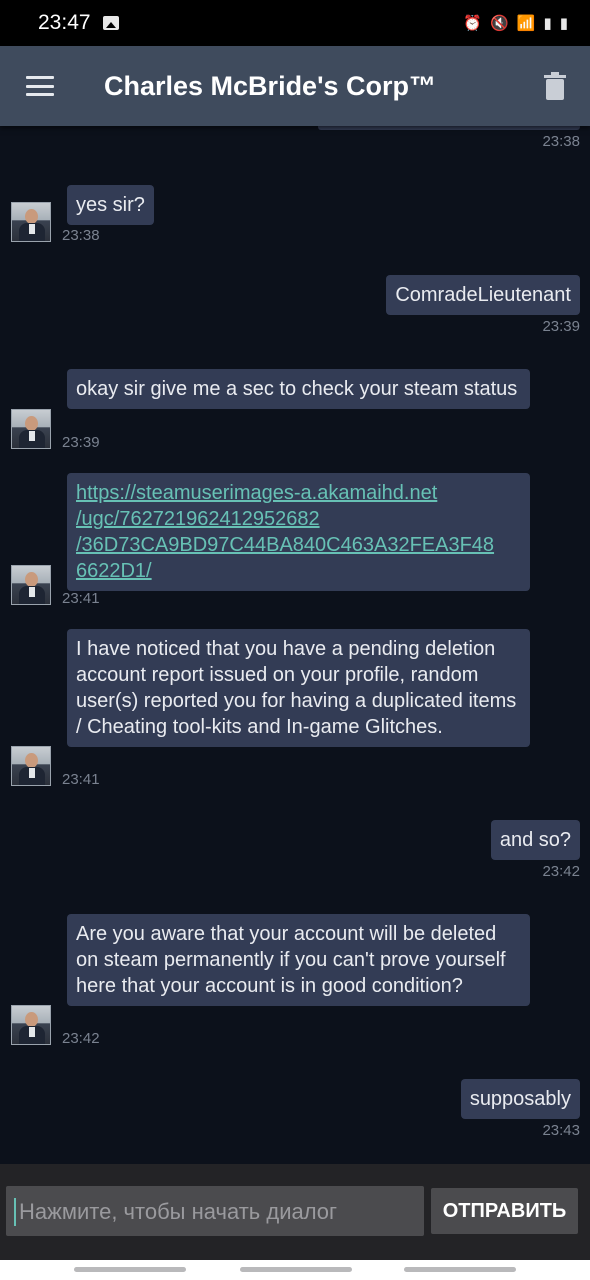 This screenshot has width=590, height=1280. Describe the element at coordinates (460, 1269) in the screenshot. I see `nav-back` at that location.